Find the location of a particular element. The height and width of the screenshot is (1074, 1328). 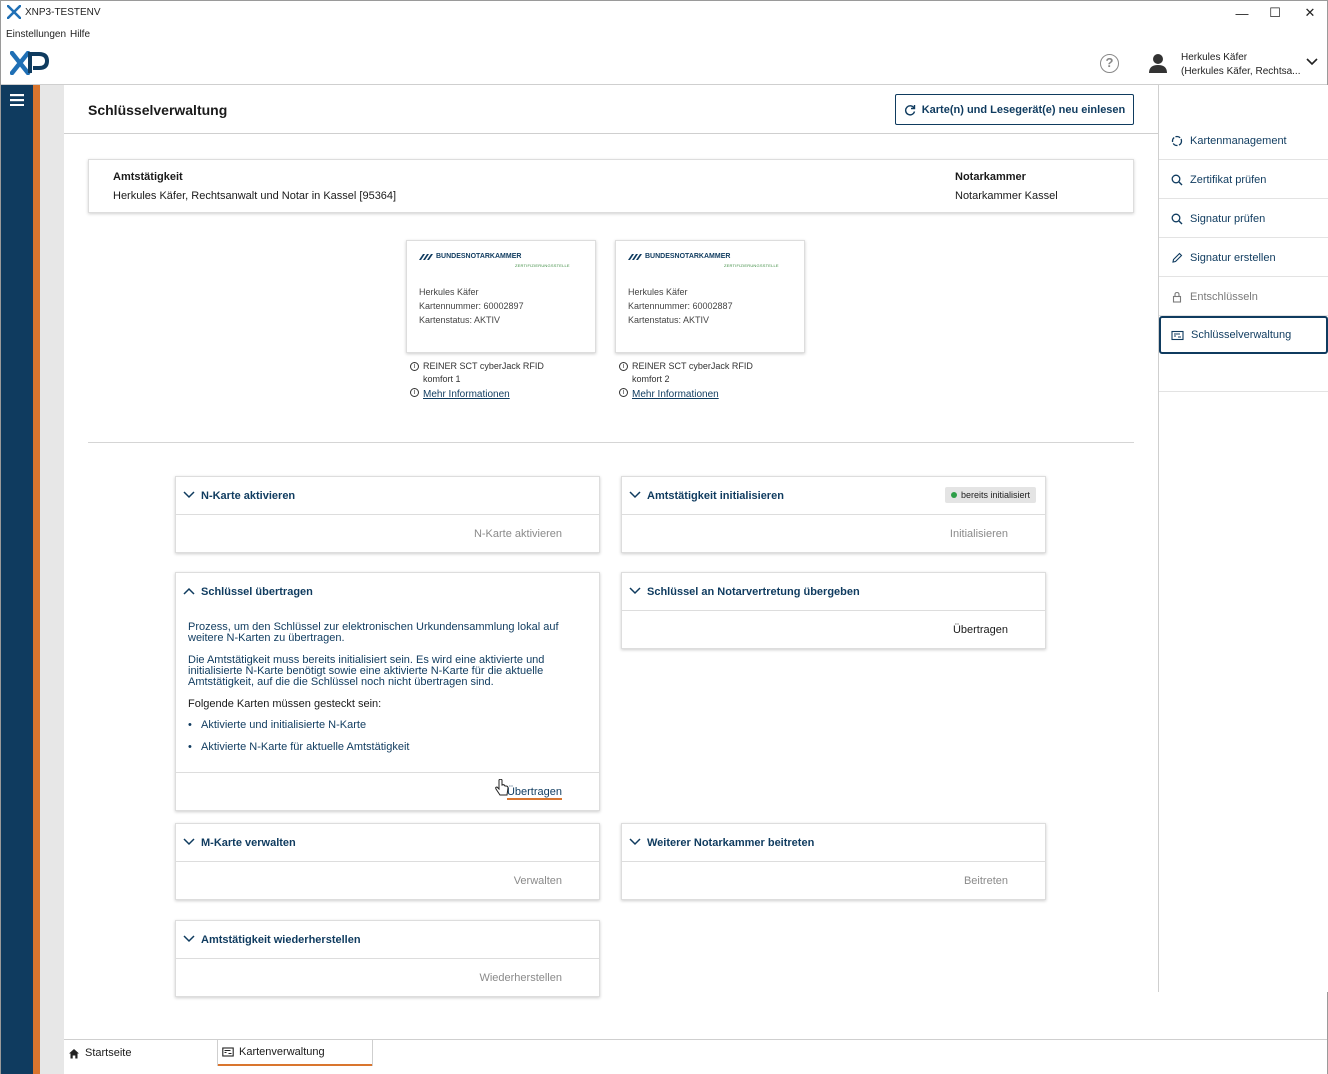

sidebar-item-signatur-erstellen: Signatur erstellen is located at coordinates (1243, 258).